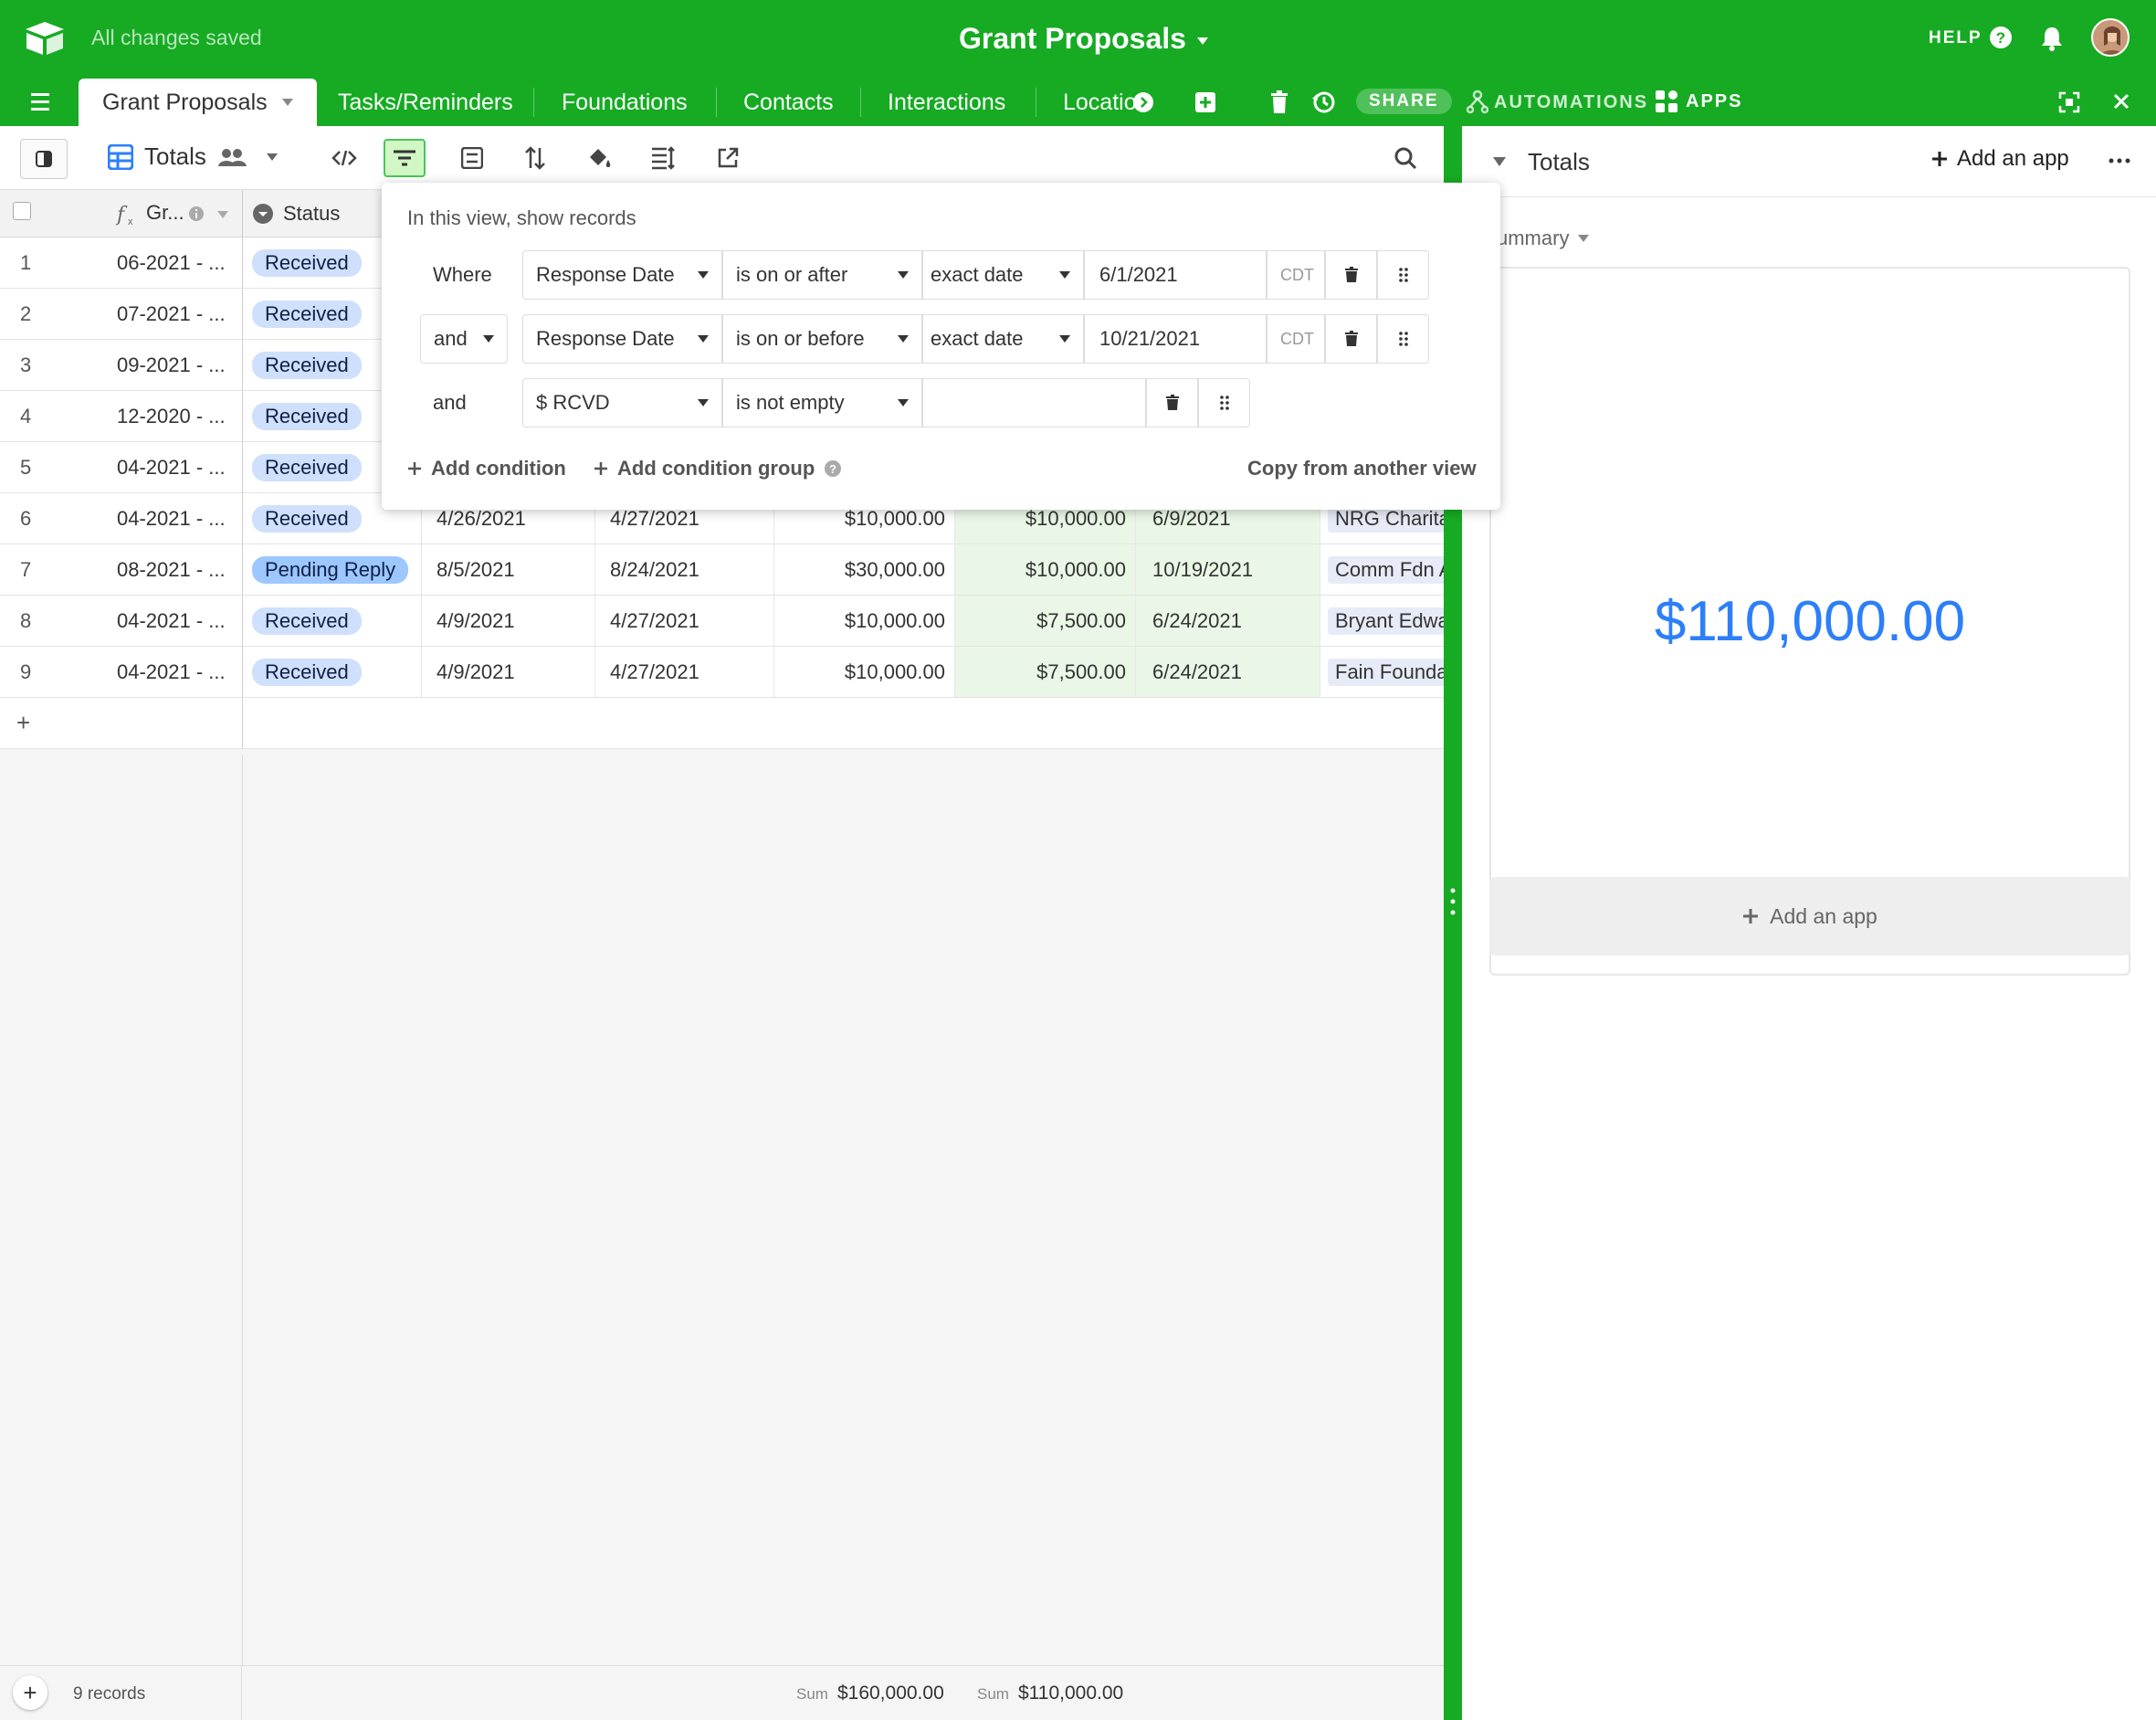 Image resolution: width=2156 pixels, height=1720 pixels. What do you see at coordinates (946, 102) in the screenshot?
I see `tab-interactions: Interactions` at bounding box center [946, 102].